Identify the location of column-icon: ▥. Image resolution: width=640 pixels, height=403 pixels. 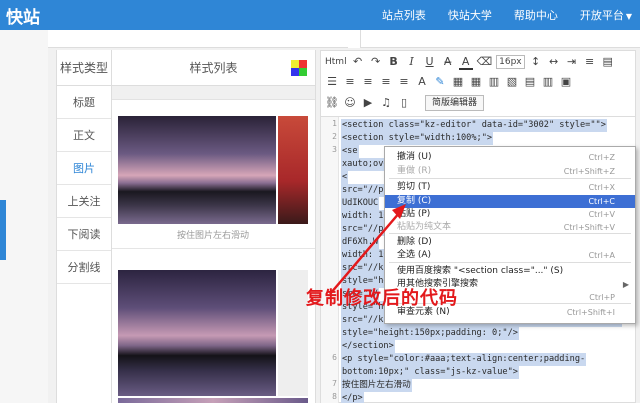
(548, 82).